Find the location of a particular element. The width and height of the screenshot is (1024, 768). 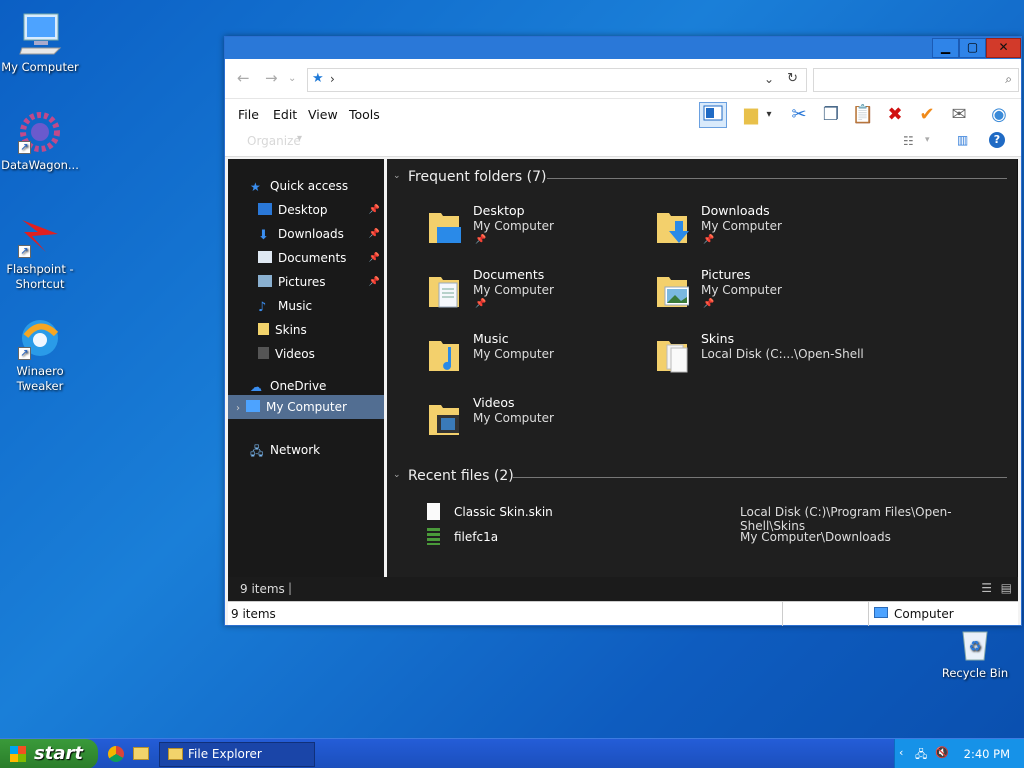

folder-tile-desktop: Desktop My Computer 📌 is located at coordinates (537, 231).